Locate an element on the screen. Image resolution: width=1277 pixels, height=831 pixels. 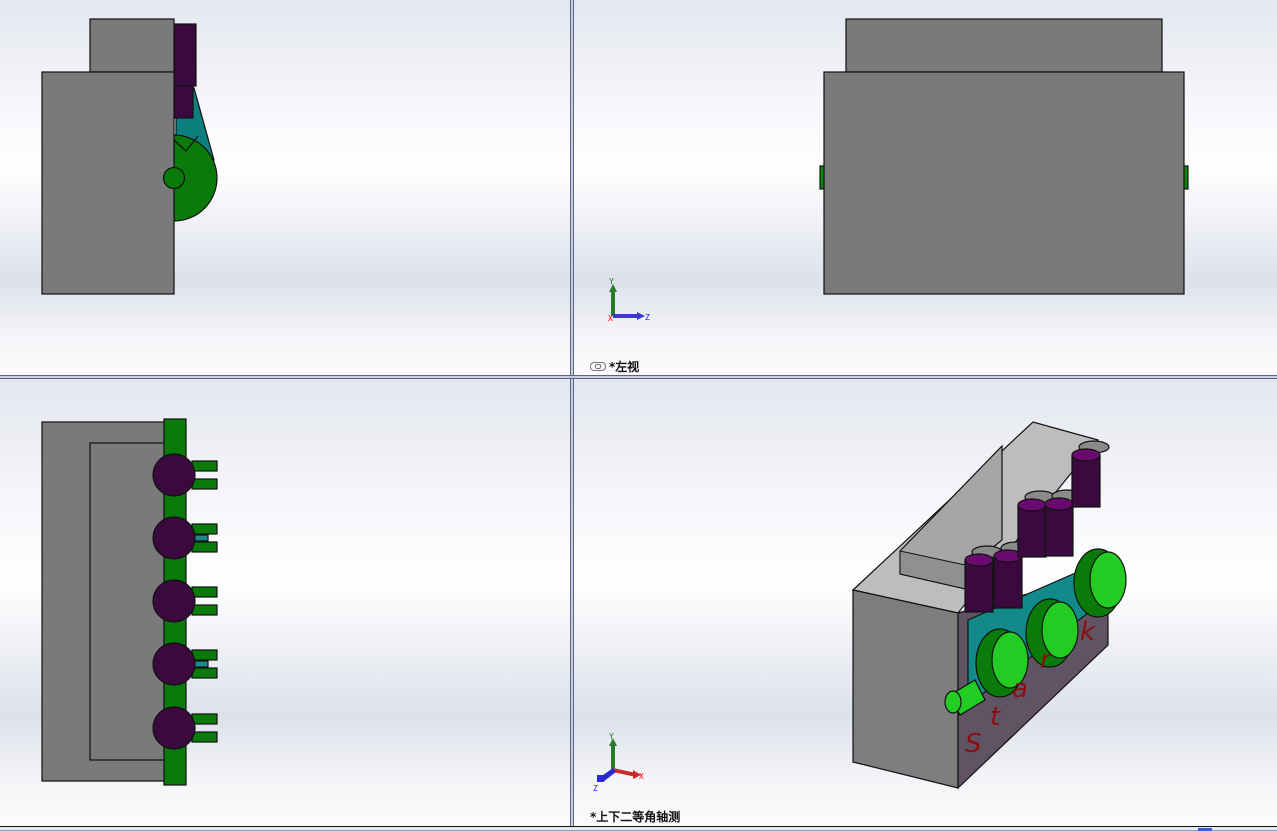
view-triad-bottom-right: Y X Z is located at coordinates (618, 762).